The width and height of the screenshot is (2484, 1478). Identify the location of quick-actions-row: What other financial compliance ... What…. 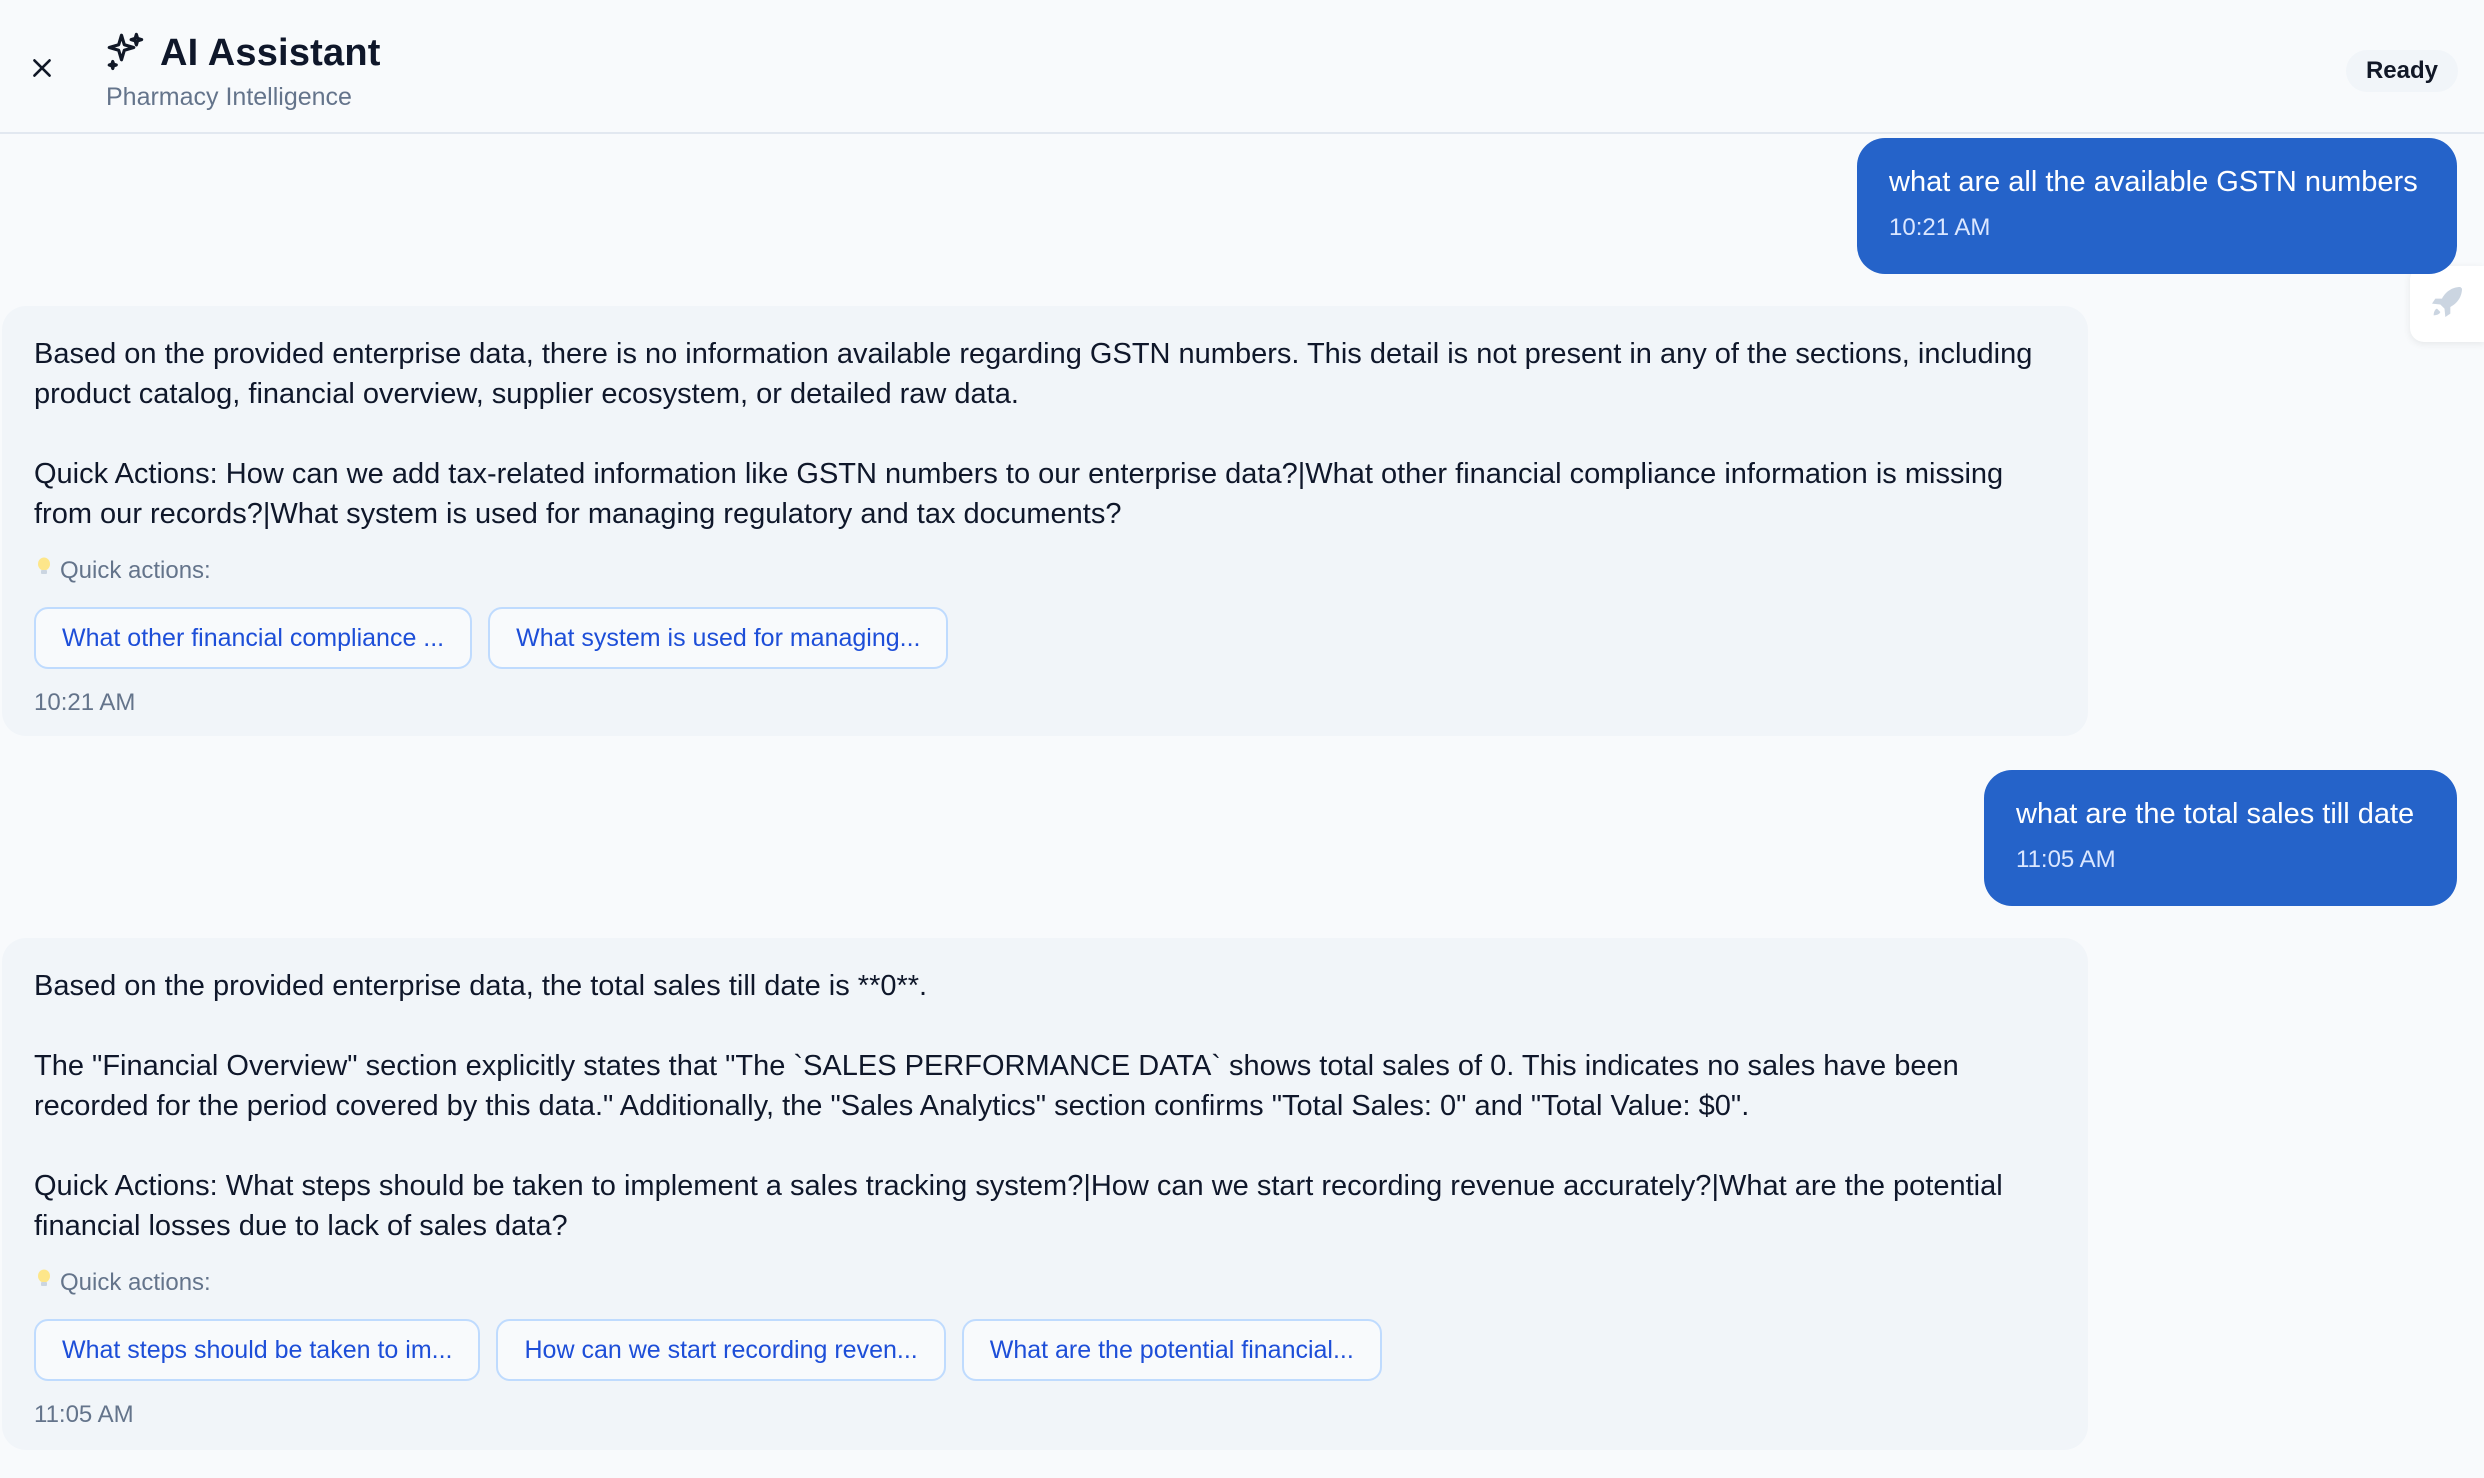
(1045, 638).